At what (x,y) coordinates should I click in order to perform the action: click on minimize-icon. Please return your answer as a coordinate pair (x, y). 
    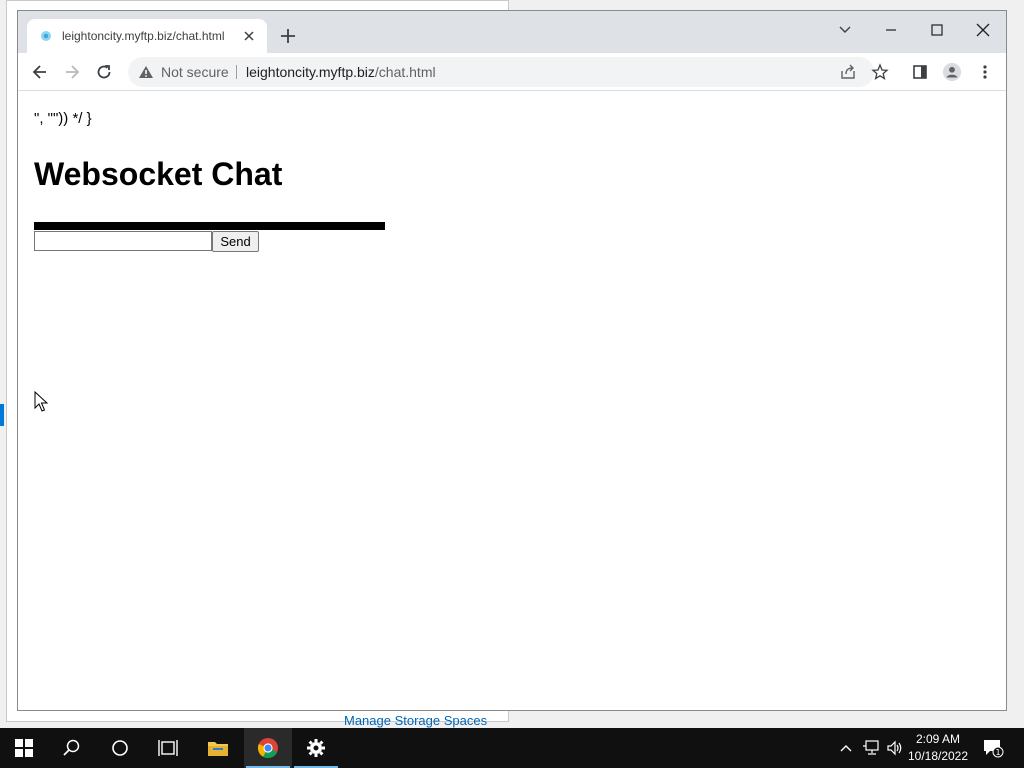
    Looking at the image, I should click on (891, 30).